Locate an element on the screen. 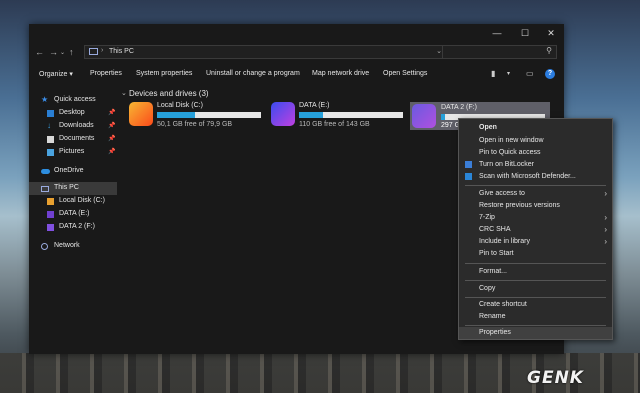 This screenshot has height=393, width=640. sidebar-item-quick-access: ★ Quick access is located at coordinates (73, 100).